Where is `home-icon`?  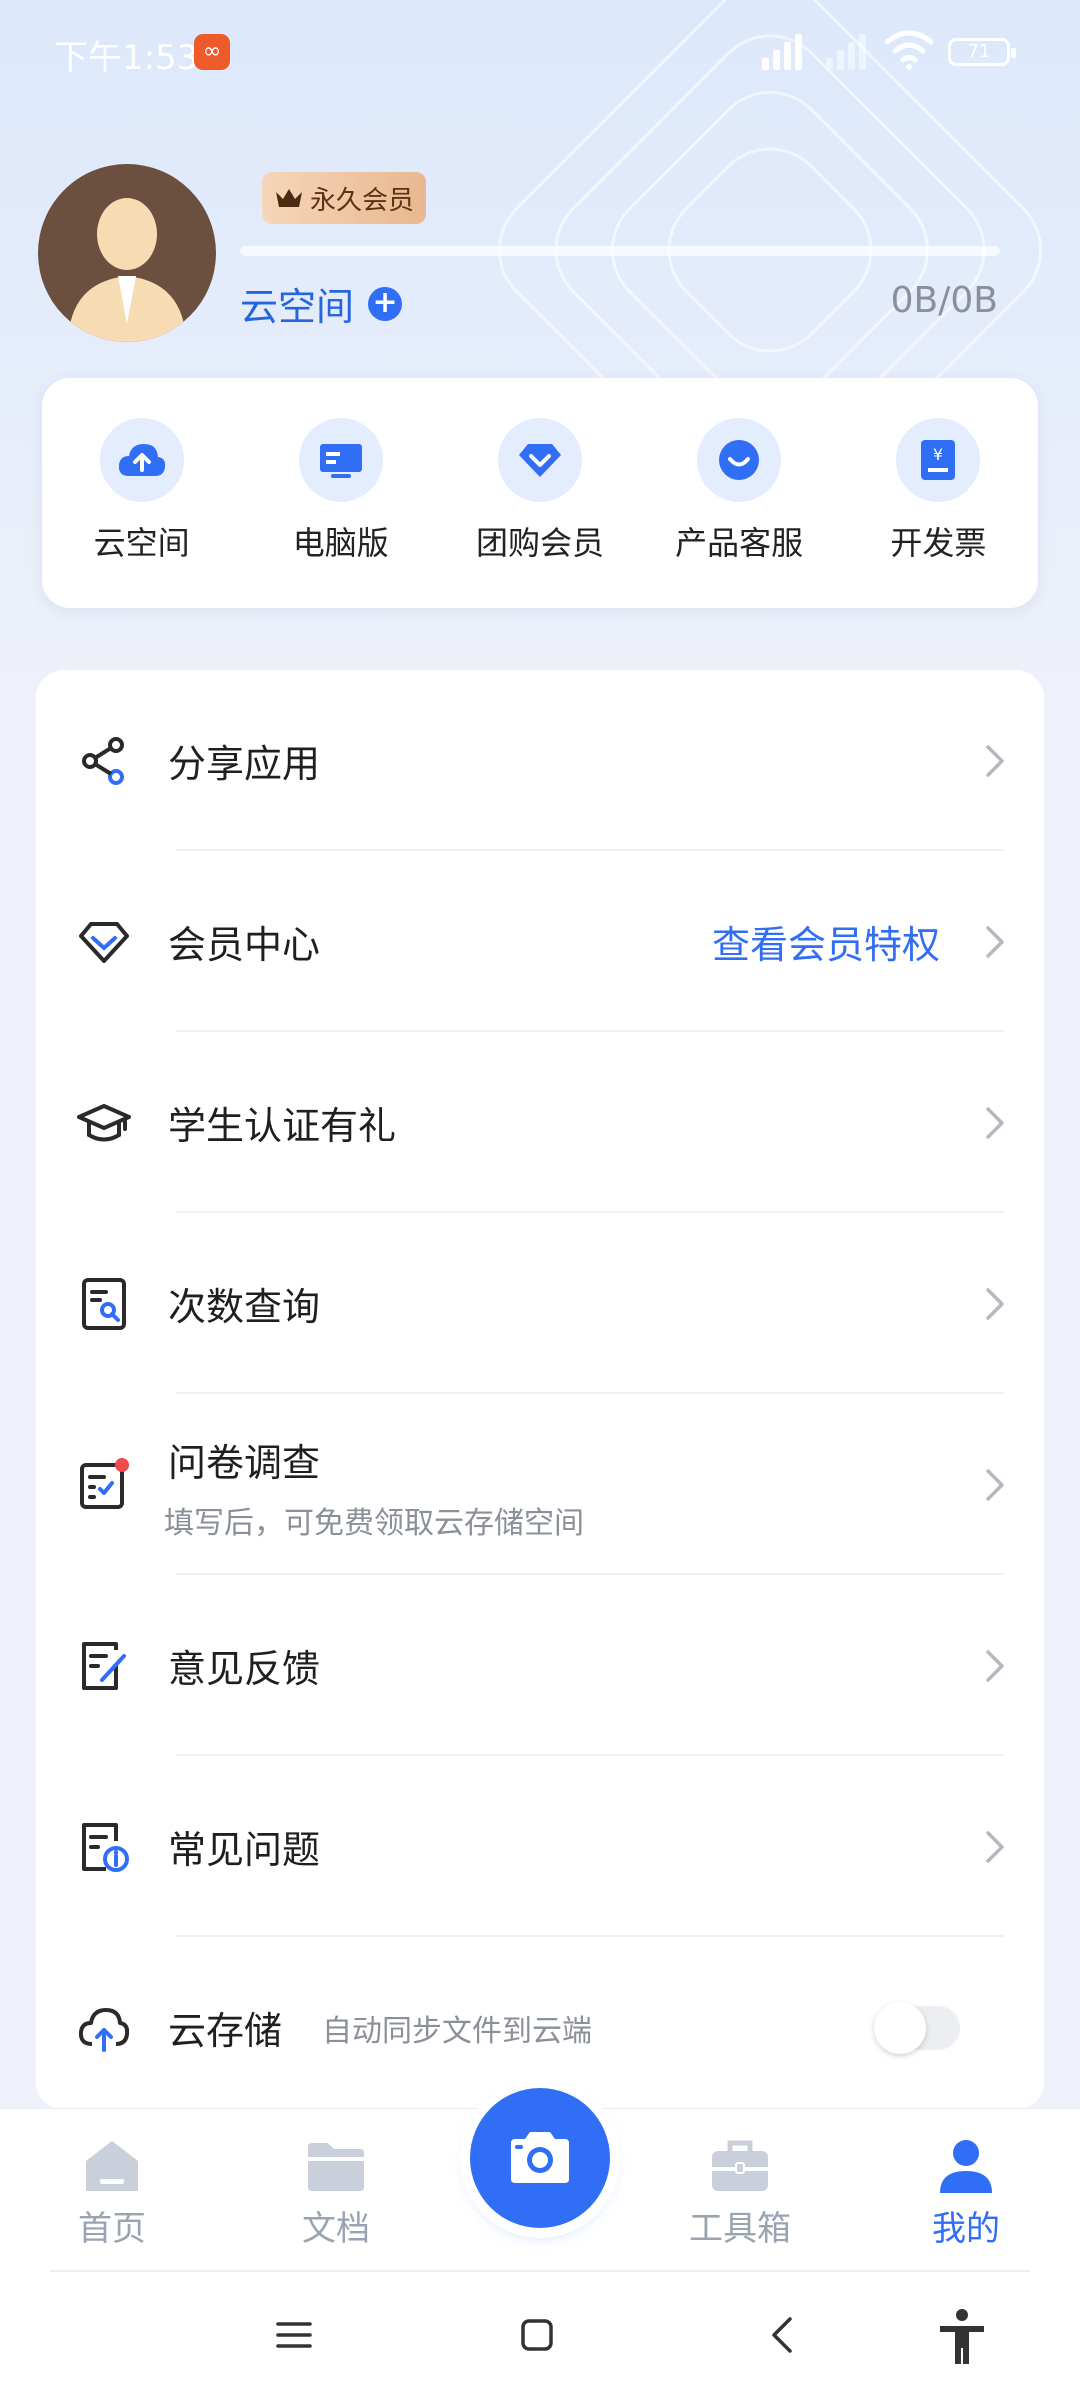 home-icon is located at coordinates (112, 2166).